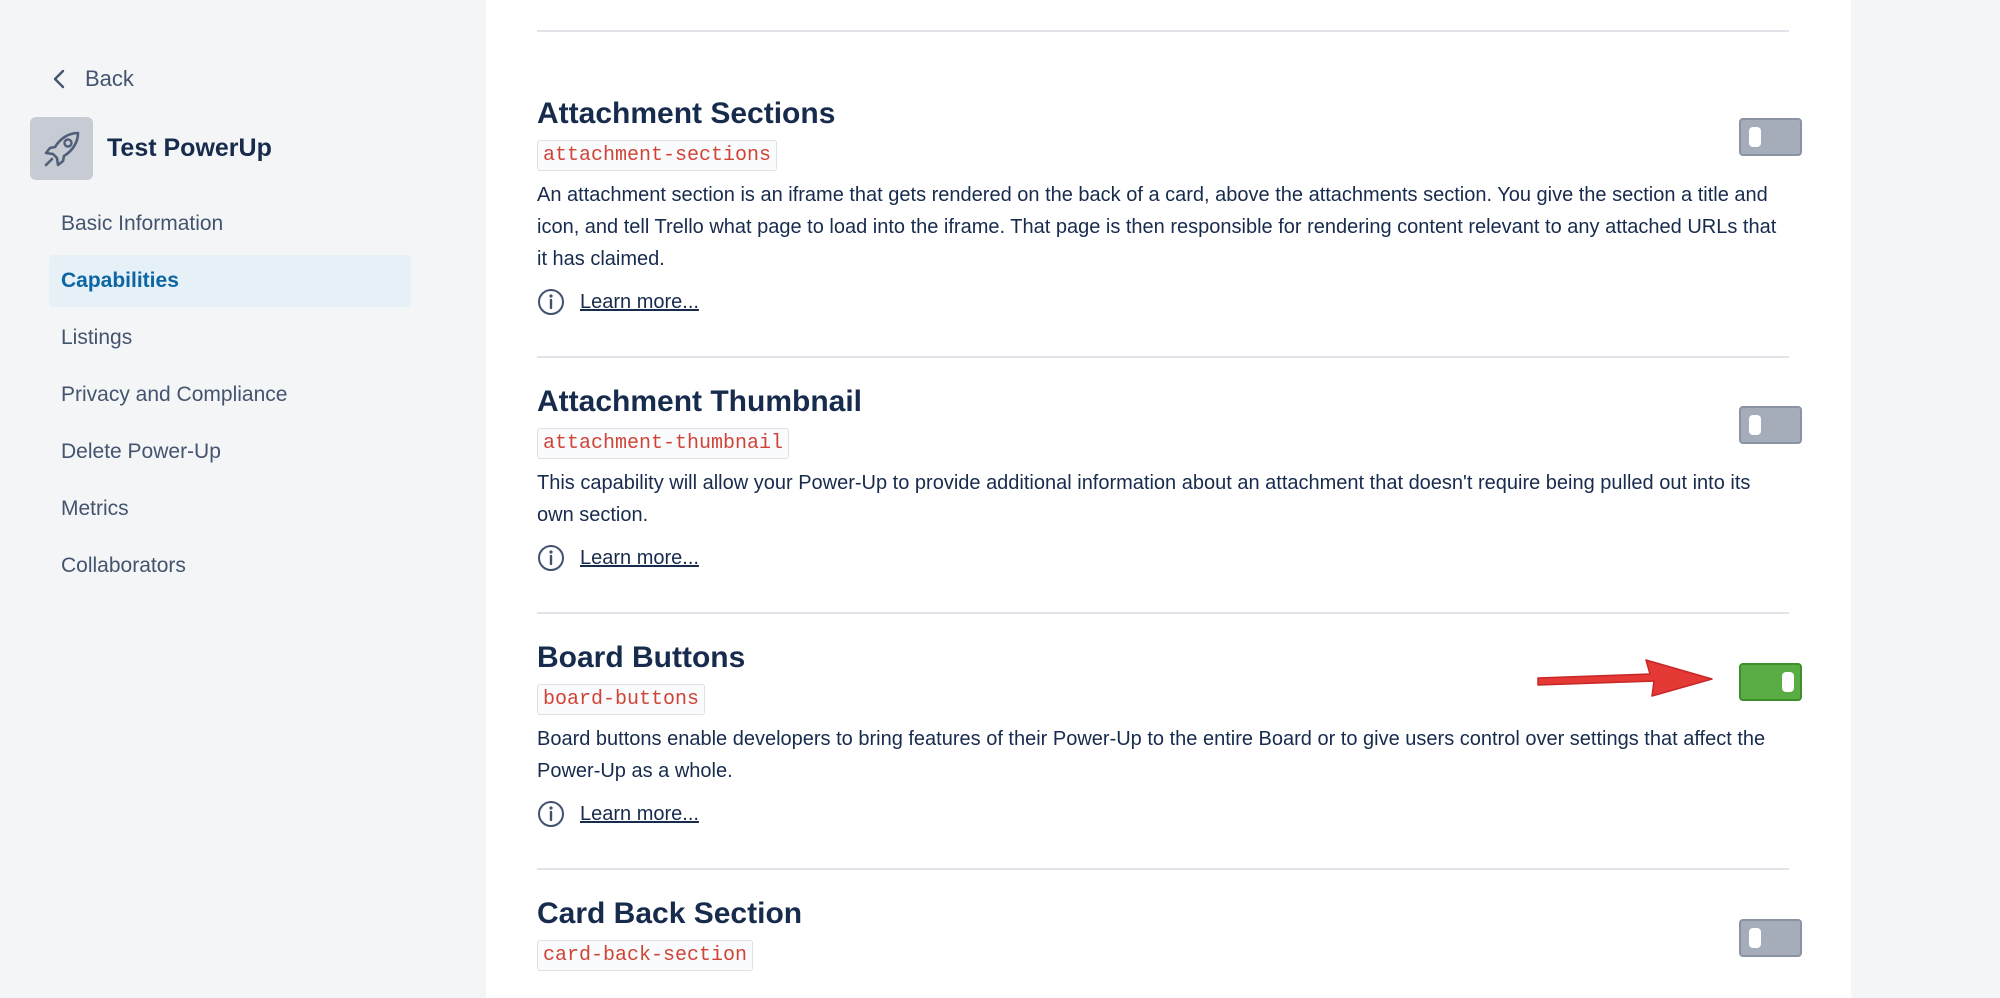  Describe the element at coordinates (1770, 682) in the screenshot. I see `toggle-board-buttons` at that location.